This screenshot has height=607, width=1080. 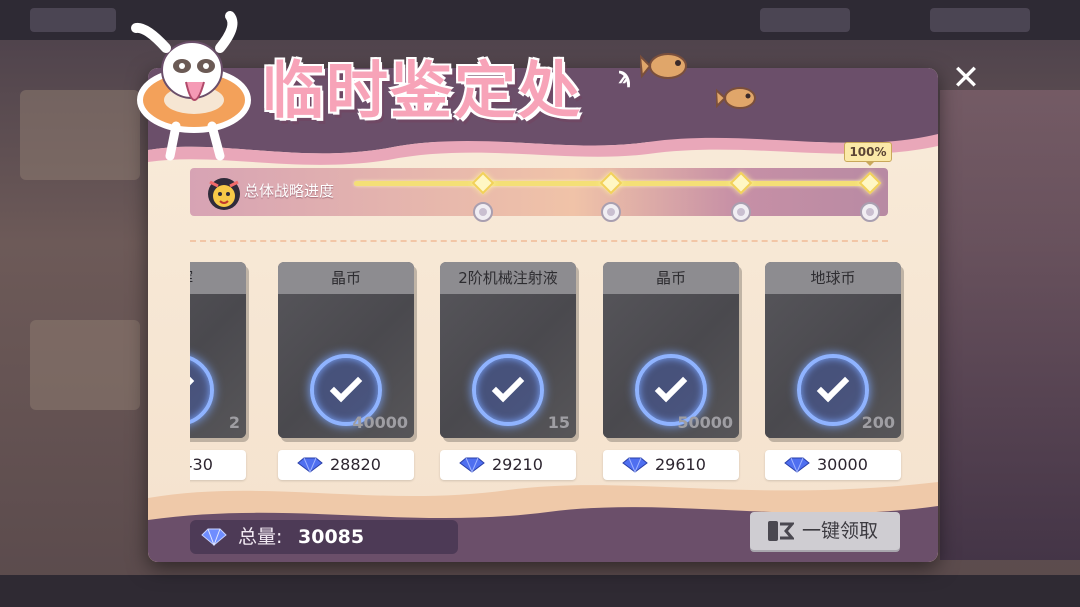 What do you see at coordinates (289, 191) in the screenshot?
I see `progress-label: 总体战略进度` at bounding box center [289, 191].